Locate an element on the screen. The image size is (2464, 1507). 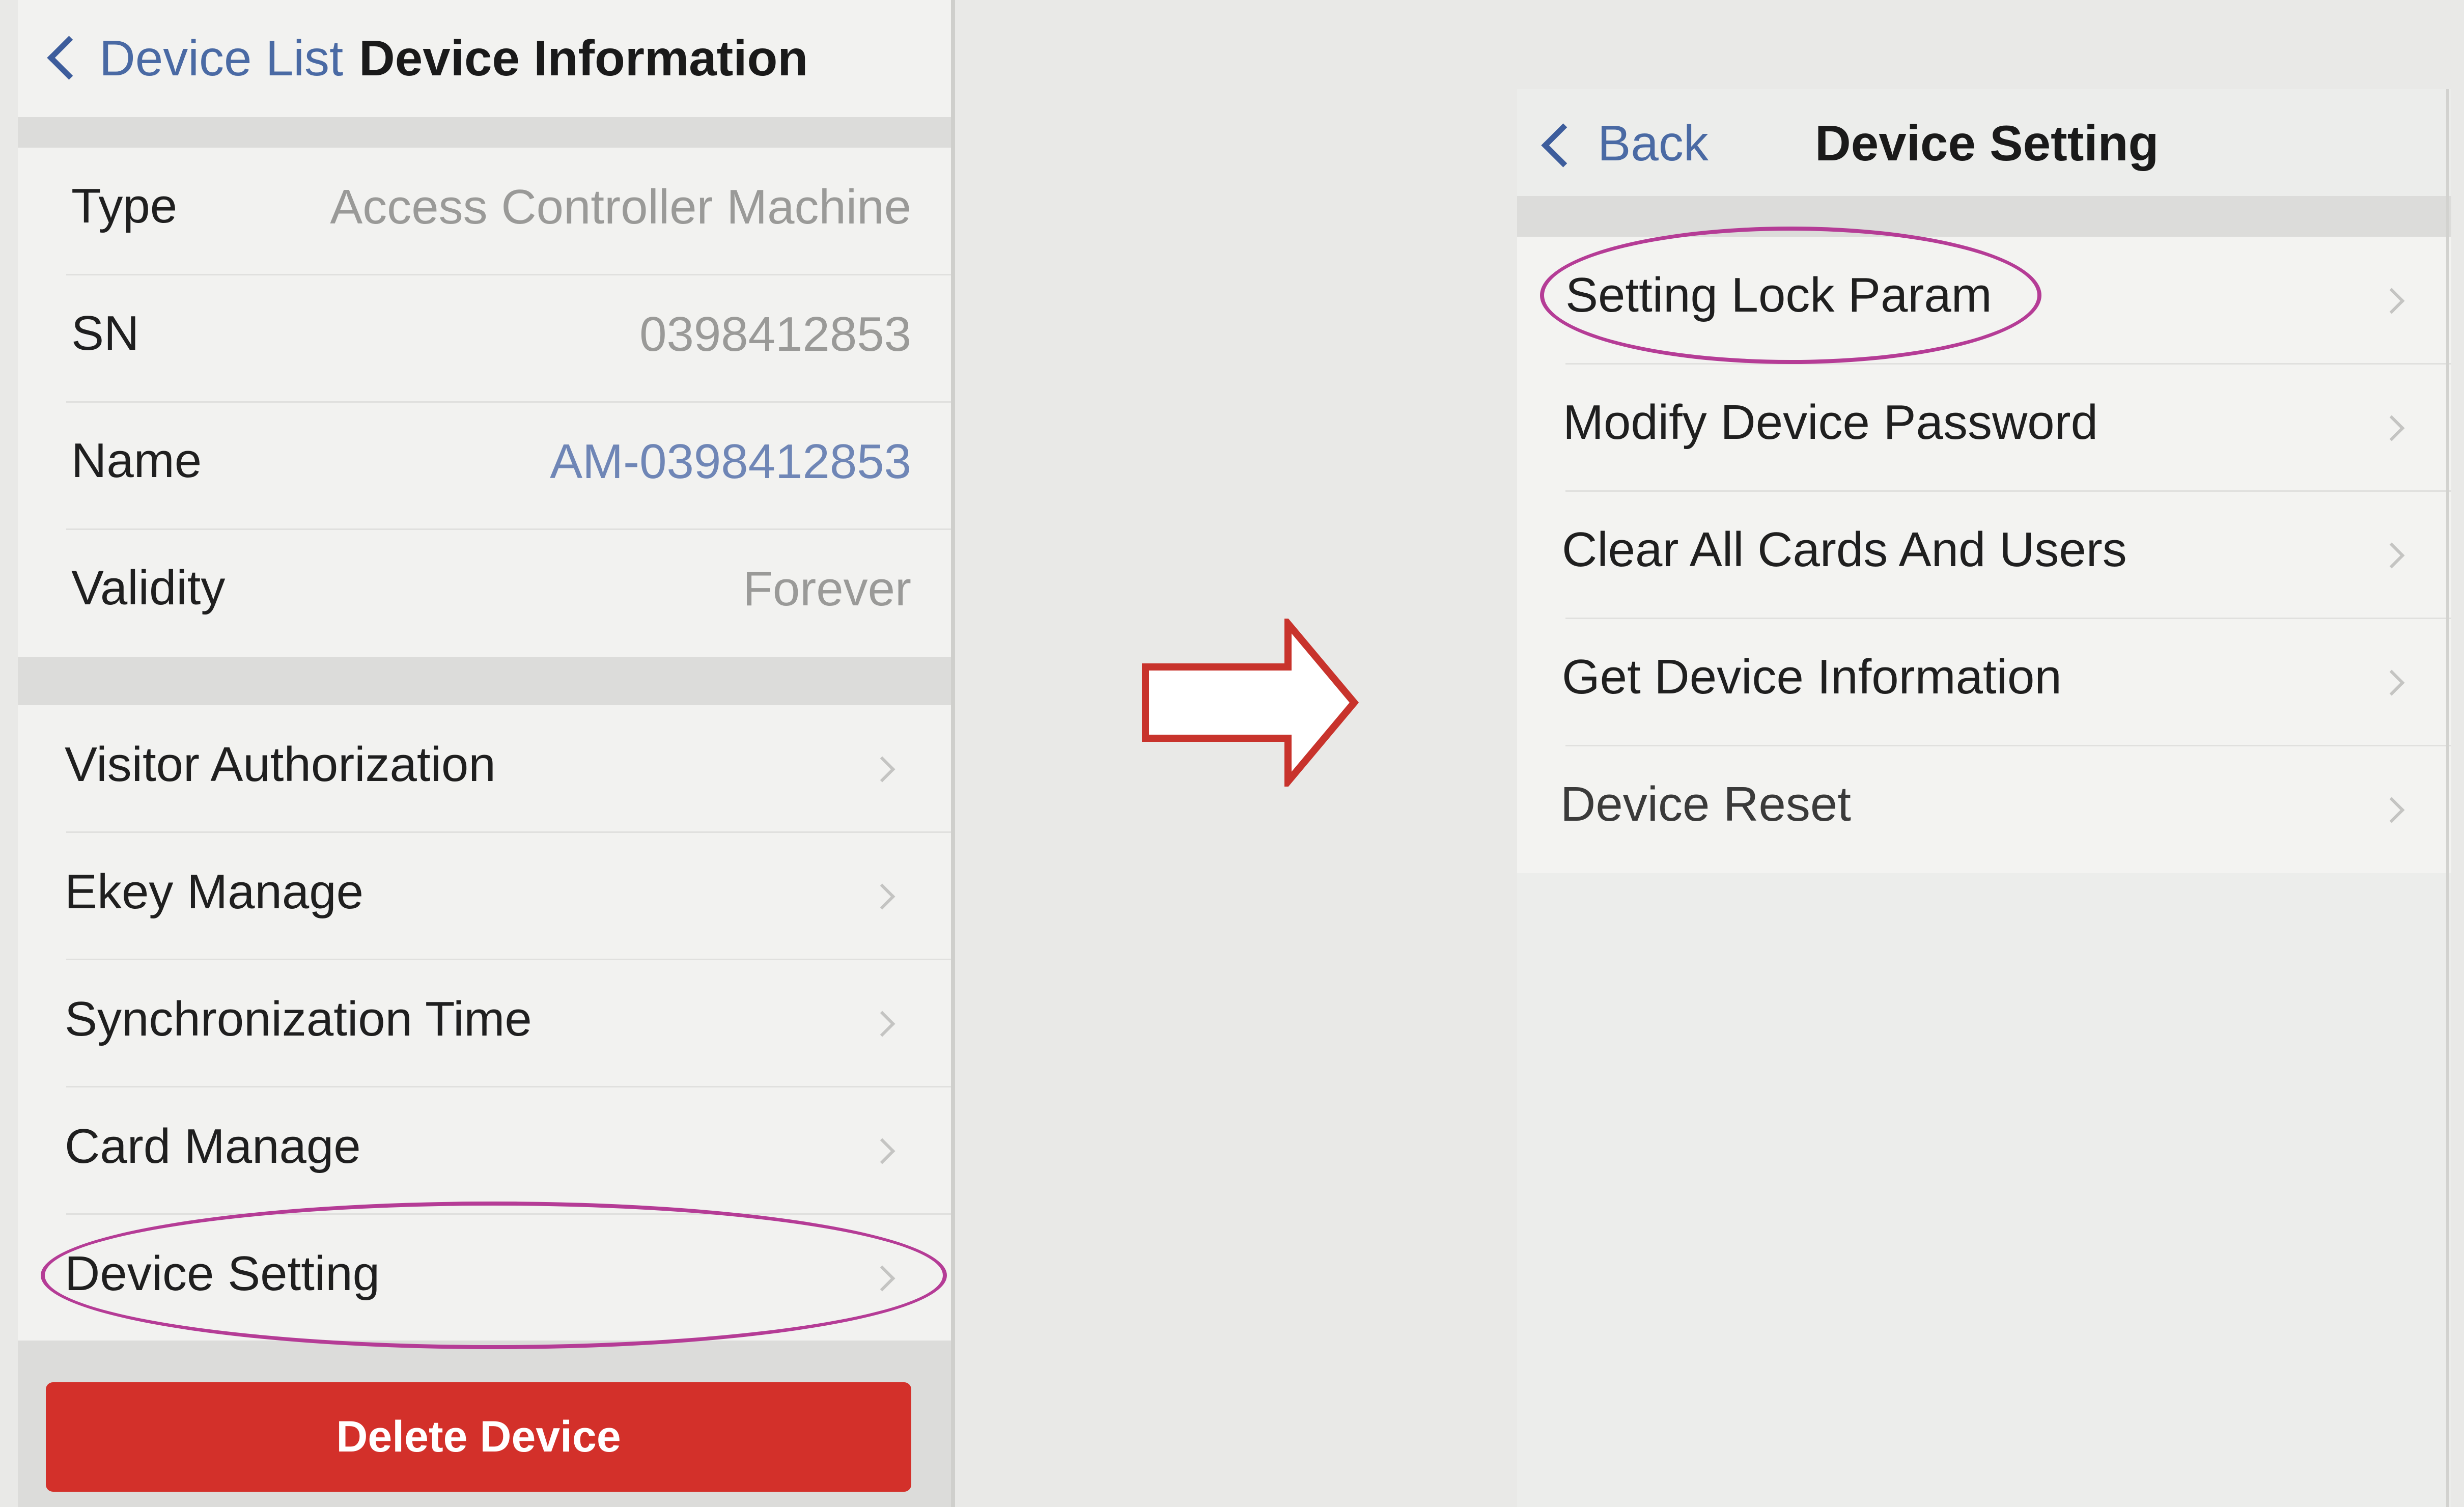
type-value: Access Controller Machine is located at coordinates (620, 207).